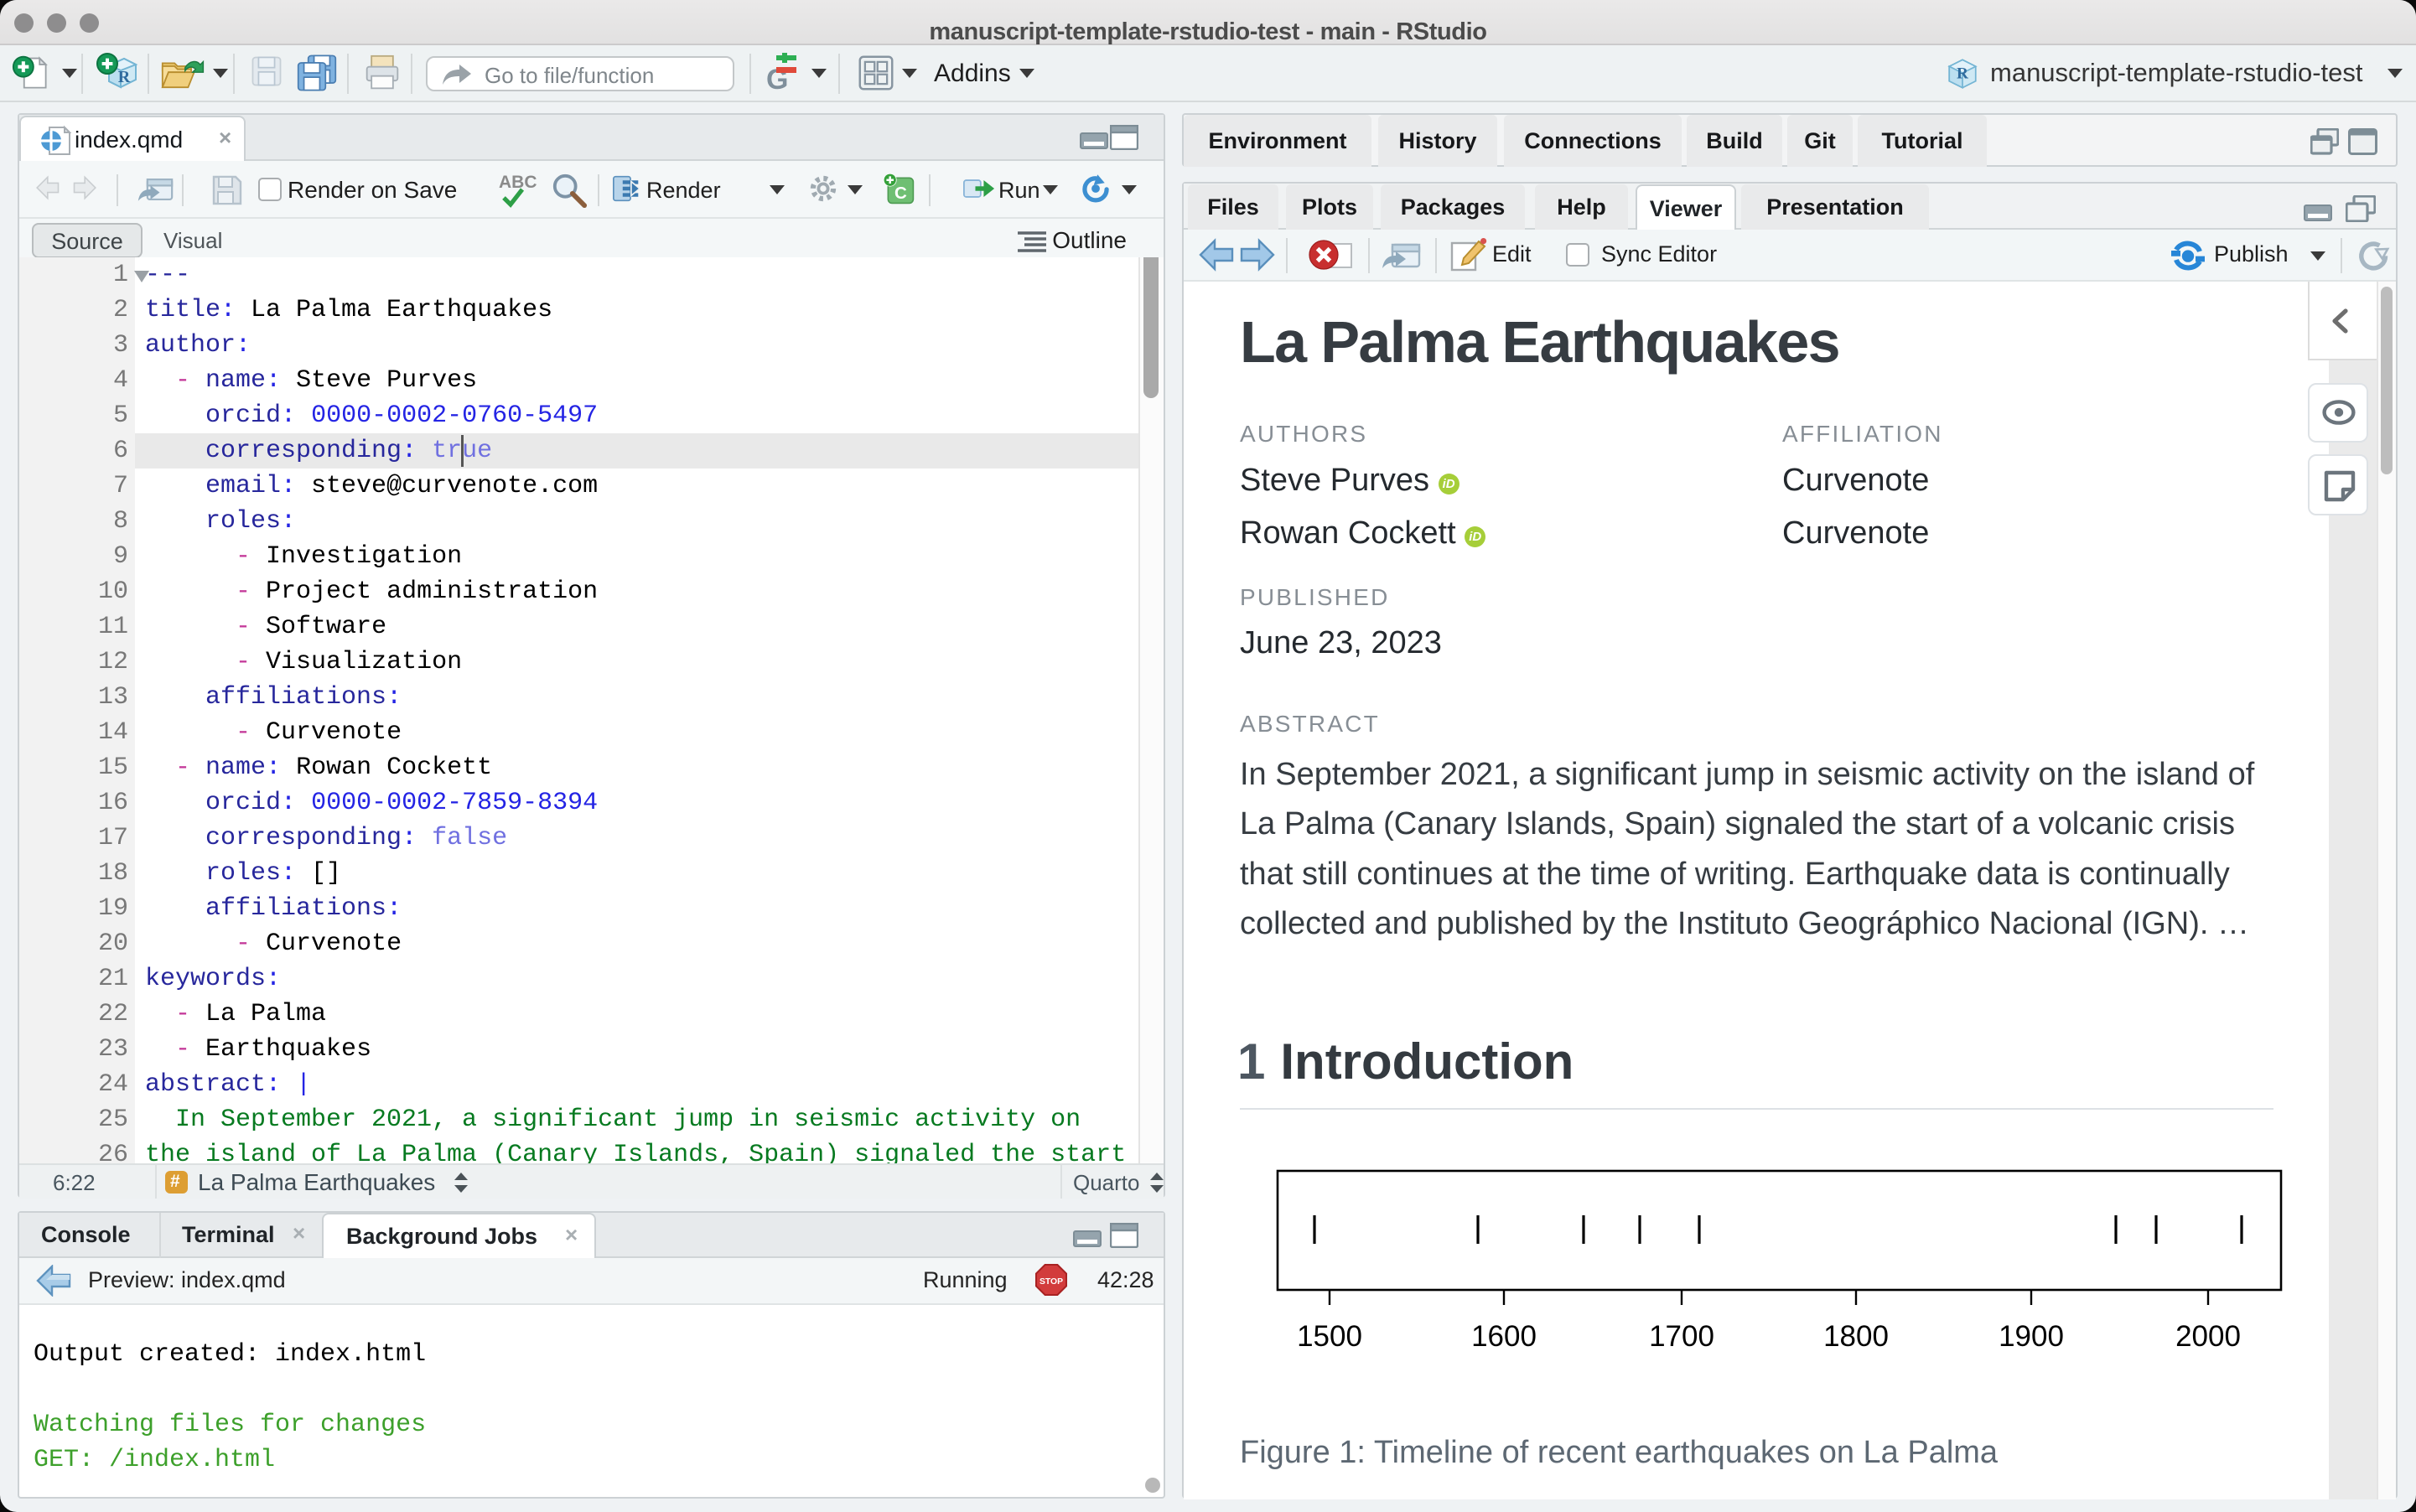  What do you see at coordinates (518, 182) in the screenshot?
I see `svg-text: ABC` at bounding box center [518, 182].